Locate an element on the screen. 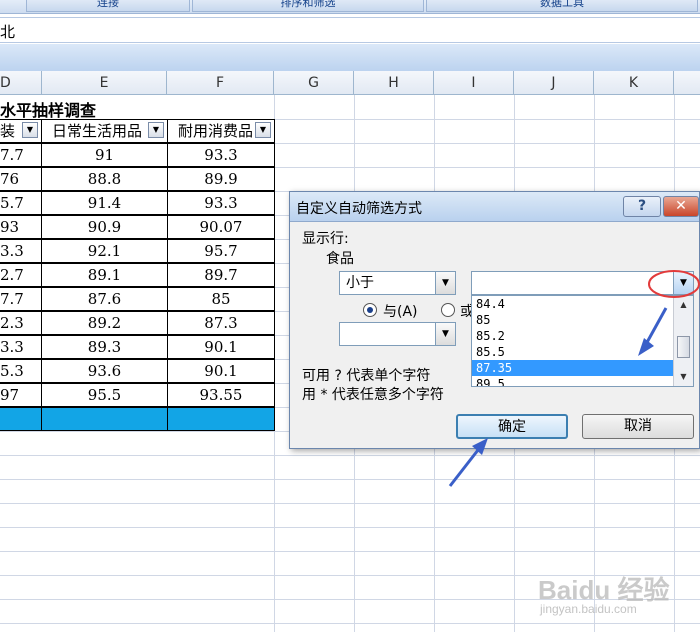 The height and width of the screenshot is (632, 700). list-item: 85.2 is located at coordinates (572, 336).